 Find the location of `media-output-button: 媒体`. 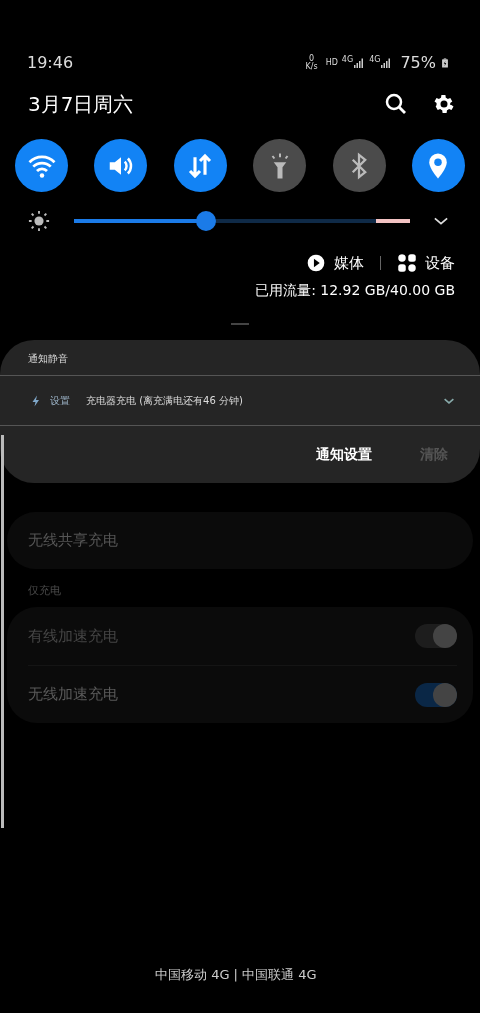

media-output-button: 媒体 is located at coordinates (335, 263).